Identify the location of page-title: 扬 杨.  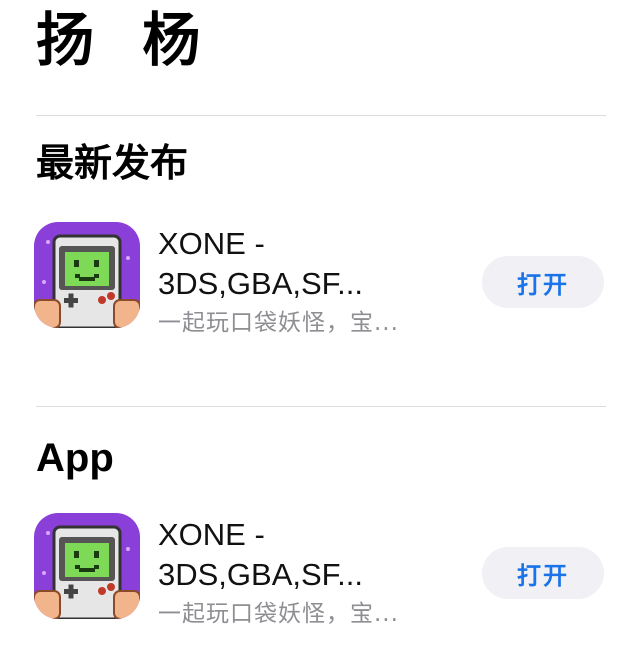
(125, 40).